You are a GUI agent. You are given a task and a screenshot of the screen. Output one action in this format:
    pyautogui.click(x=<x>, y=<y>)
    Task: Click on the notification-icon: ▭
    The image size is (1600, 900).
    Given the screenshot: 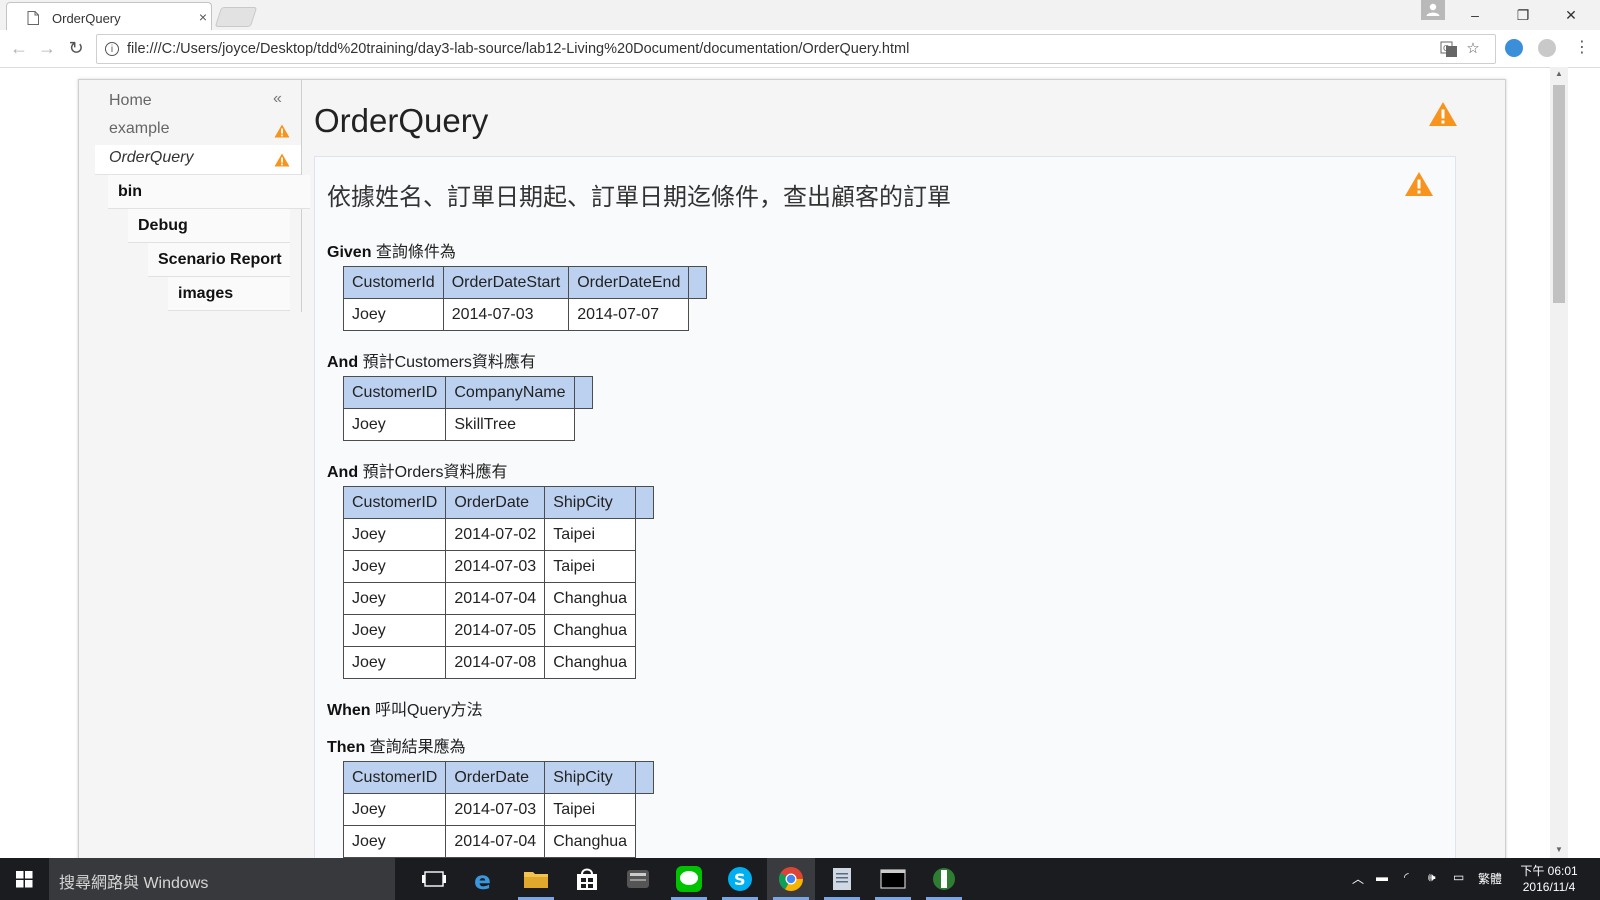 What is the action you would take?
    pyautogui.click(x=1458, y=877)
    